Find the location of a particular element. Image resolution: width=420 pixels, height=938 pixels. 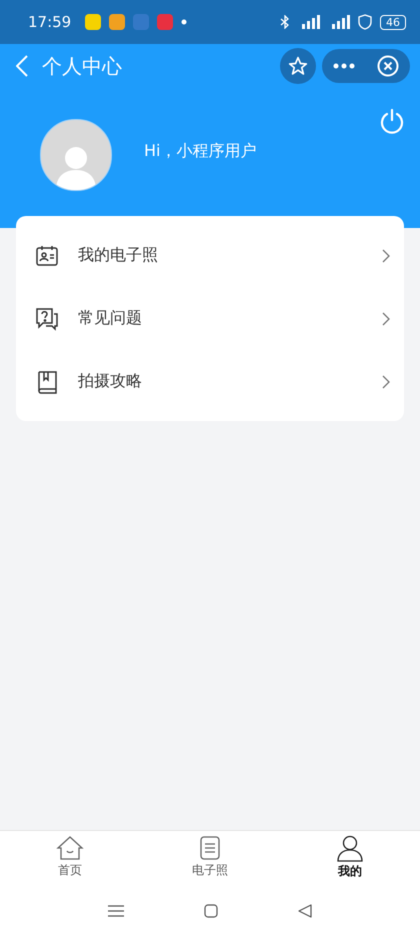

star-icon is located at coordinates (298, 66).